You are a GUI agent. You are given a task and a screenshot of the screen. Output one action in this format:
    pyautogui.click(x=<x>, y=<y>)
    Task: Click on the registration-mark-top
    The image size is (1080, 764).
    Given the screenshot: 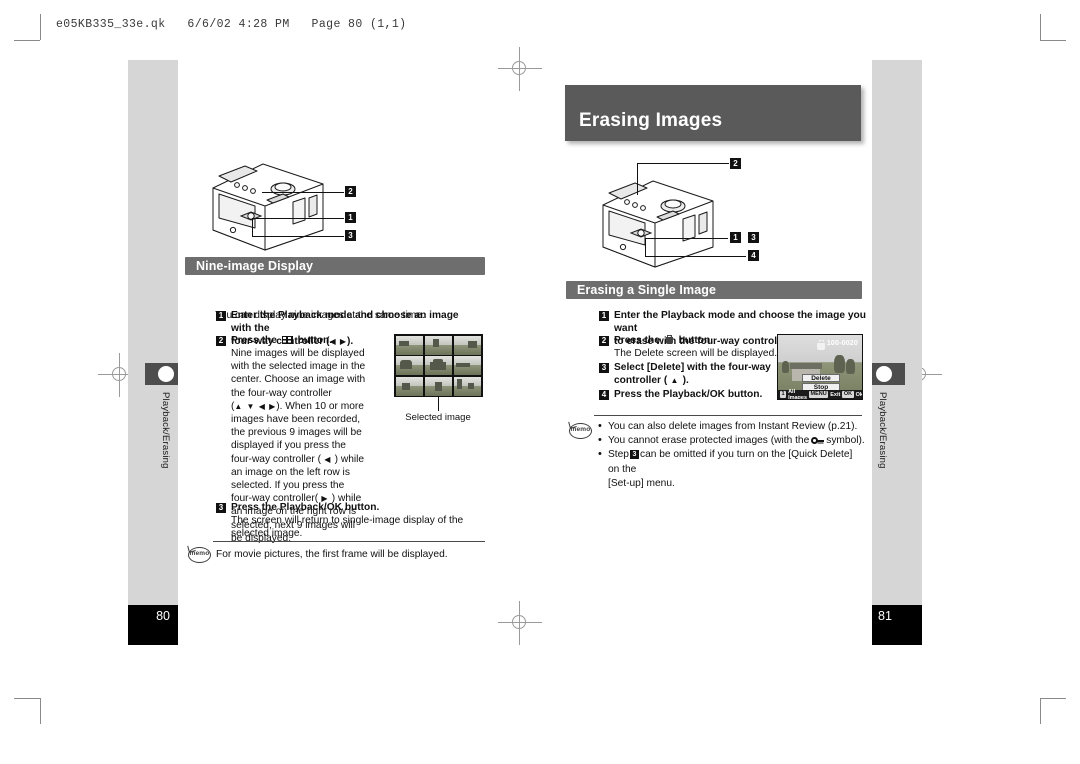 What is the action you would take?
    pyautogui.click(x=520, y=69)
    